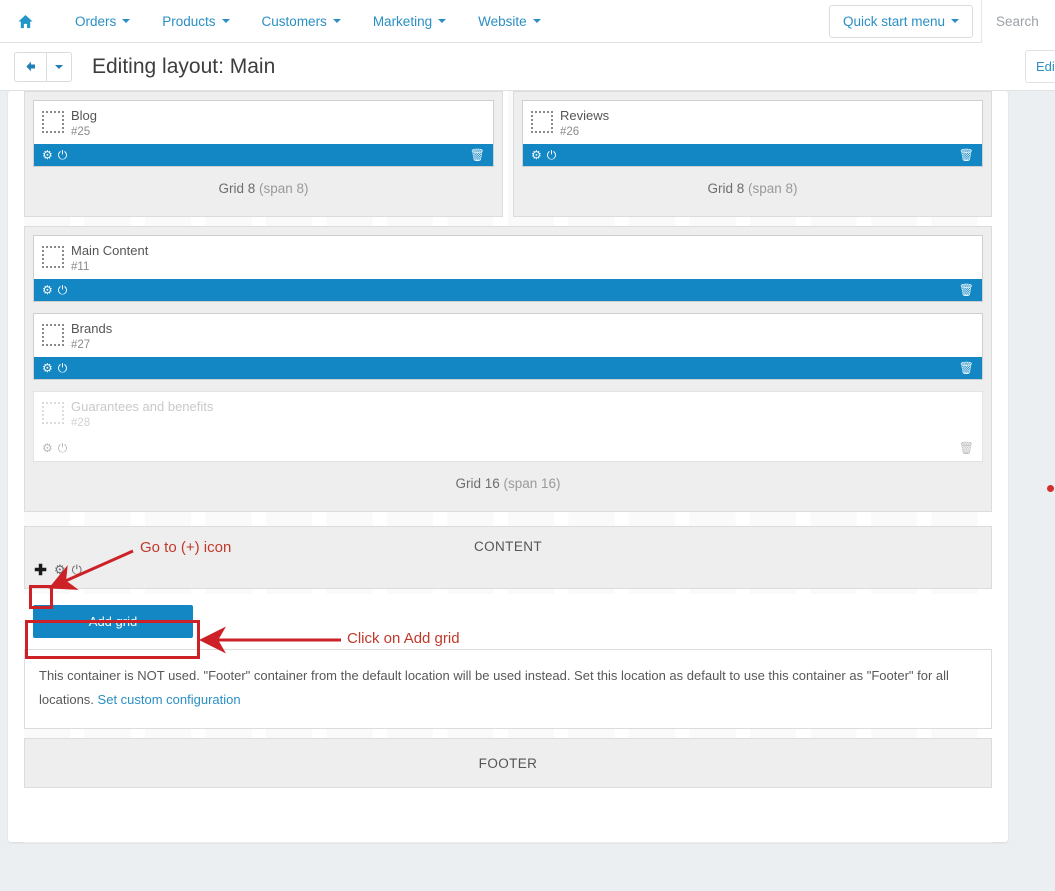 This screenshot has height=891, width=1055. Describe the element at coordinates (112, 639) in the screenshot. I see `highlight-box-add-grid` at that location.